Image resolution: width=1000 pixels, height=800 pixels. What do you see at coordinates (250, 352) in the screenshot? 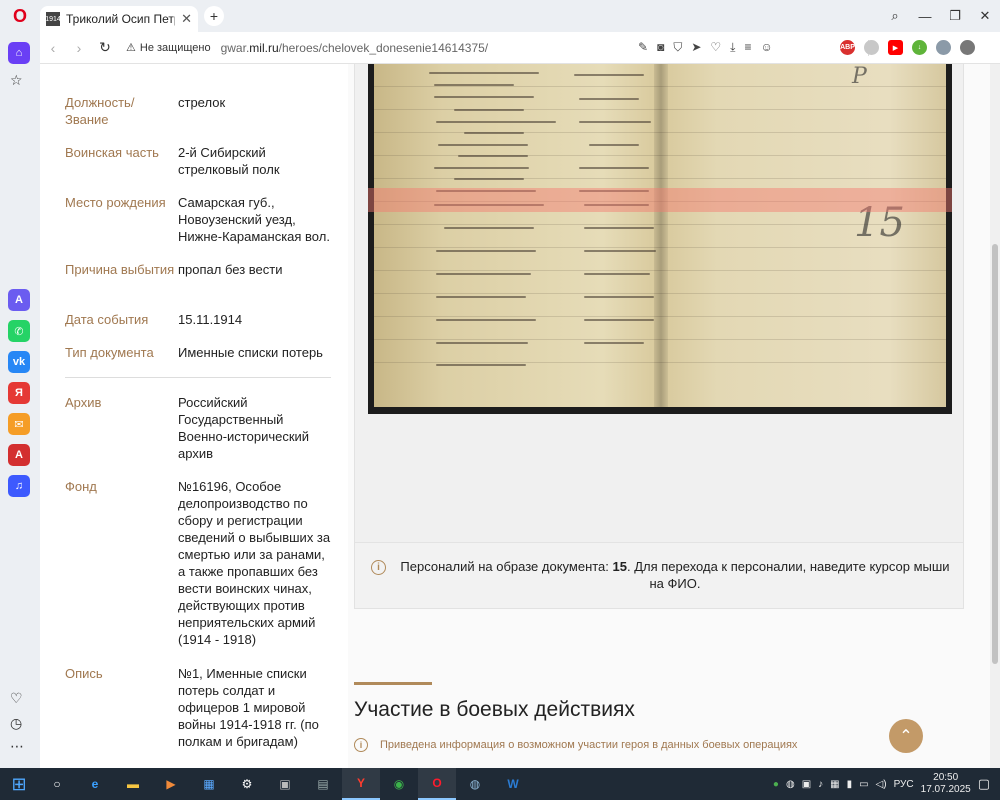
I see `info-value: Именные списки потерь` at bounding box center [250, 352].